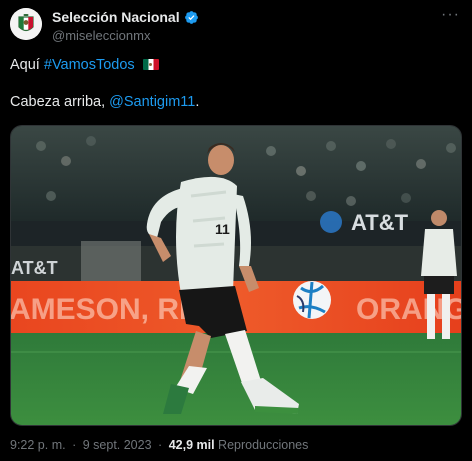  What do you see at coordinates (58, 102) in the screenshot?
I see `tweet-text-prefix-2: Cabeza arriba,` at bounding box center [58, 102].